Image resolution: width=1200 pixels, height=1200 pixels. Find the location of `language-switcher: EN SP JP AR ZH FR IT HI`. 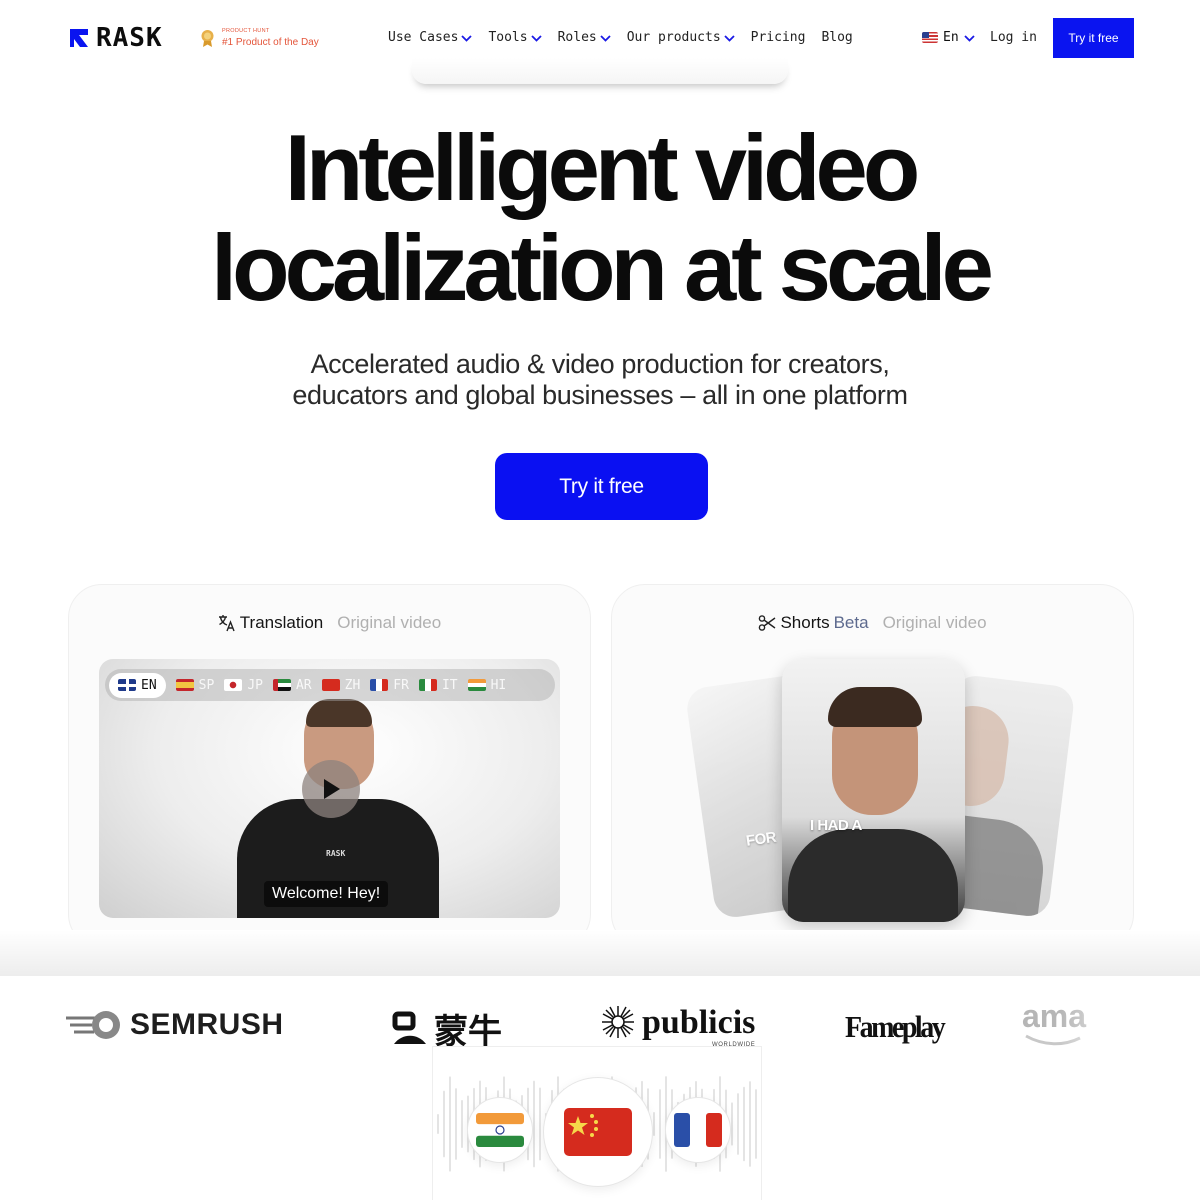

language-switcher: EN SP JP AR ZH FR IT HI is located at coordinates (330, 685).